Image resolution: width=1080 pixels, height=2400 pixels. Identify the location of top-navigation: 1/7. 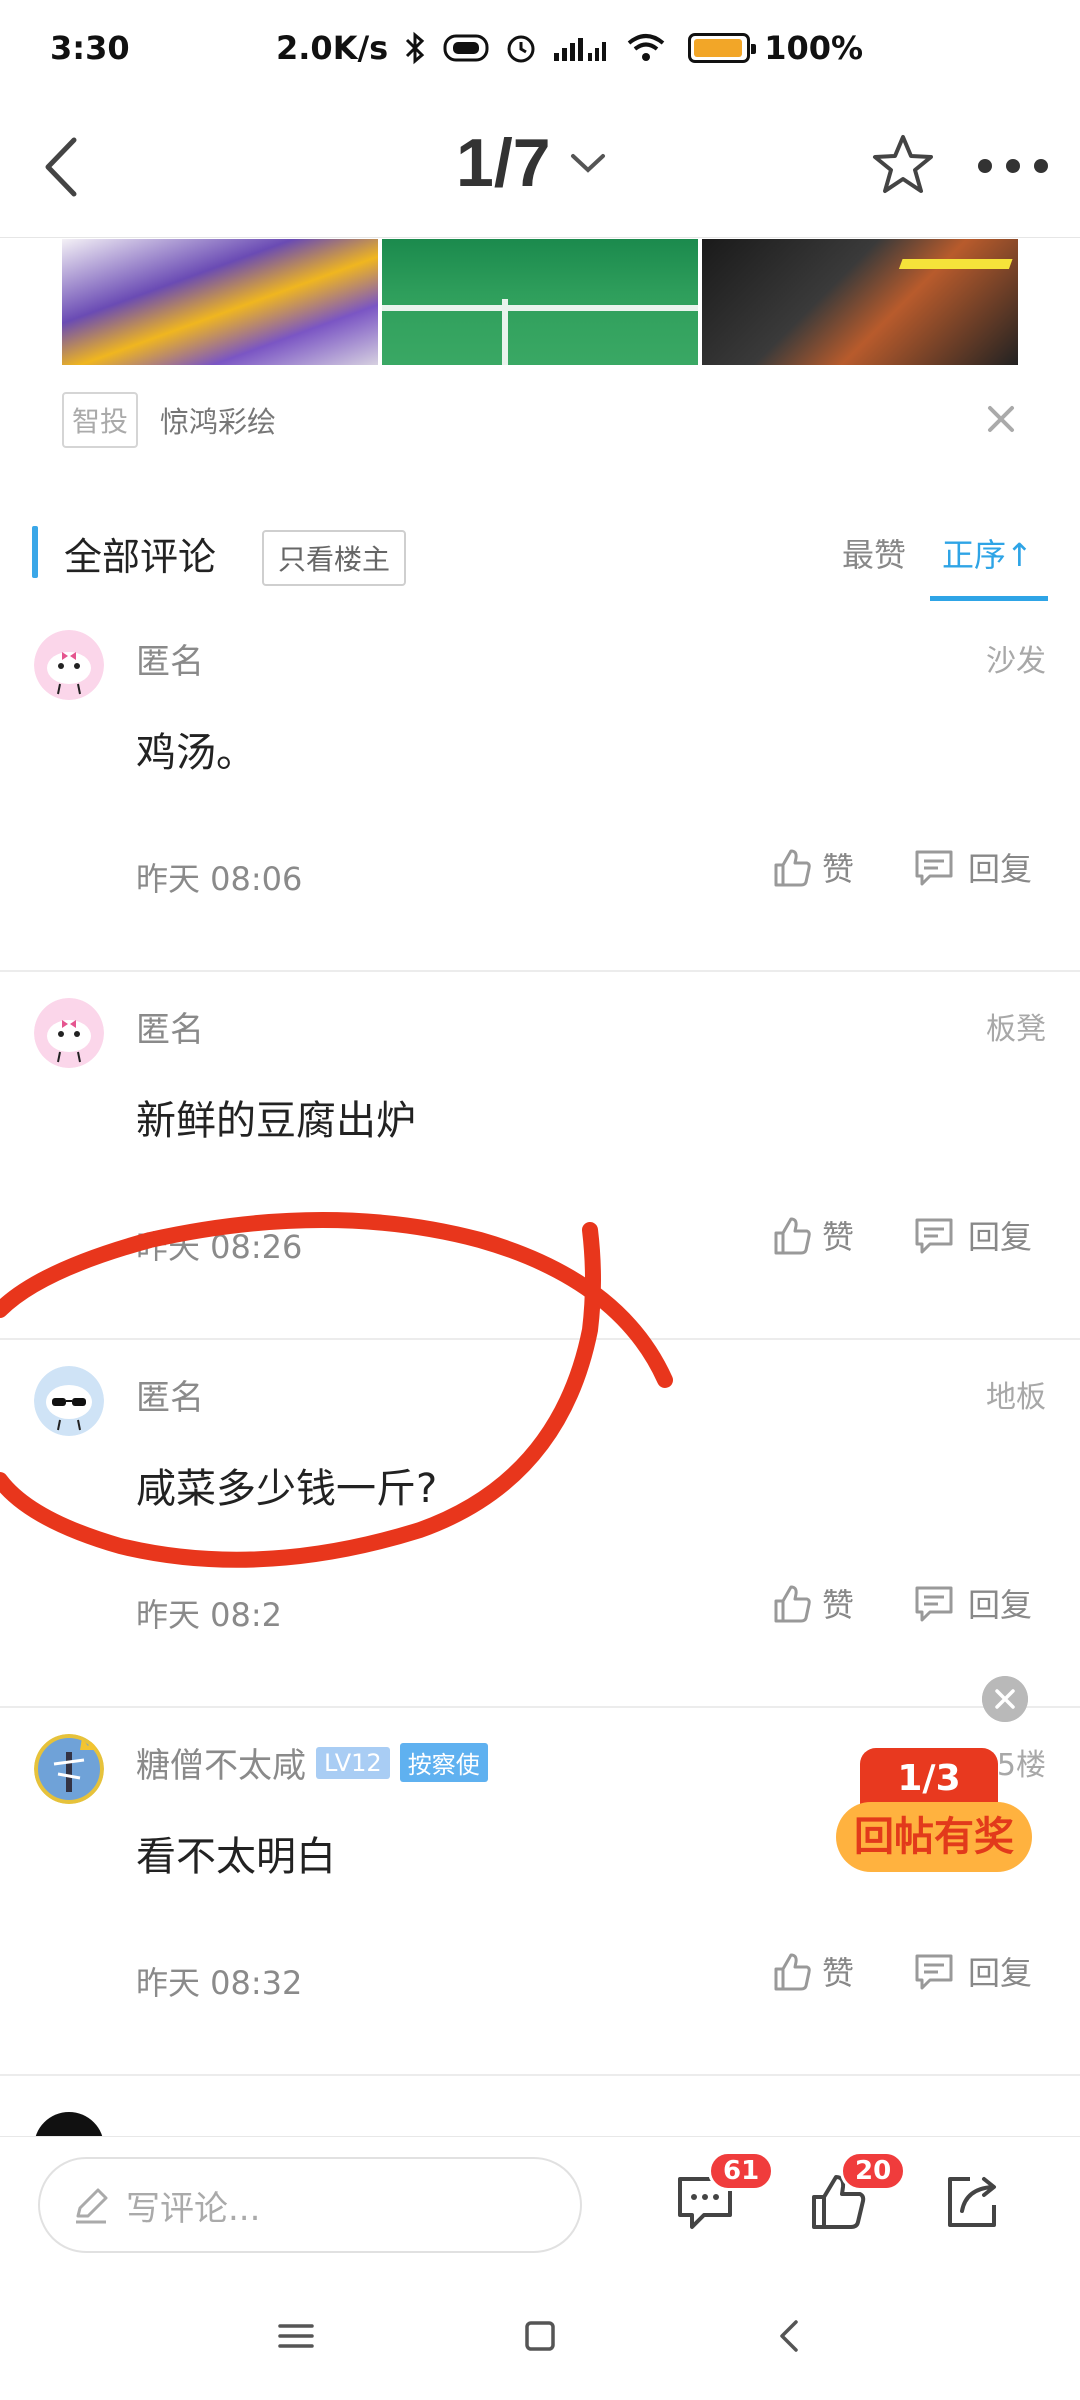
(540, 167).